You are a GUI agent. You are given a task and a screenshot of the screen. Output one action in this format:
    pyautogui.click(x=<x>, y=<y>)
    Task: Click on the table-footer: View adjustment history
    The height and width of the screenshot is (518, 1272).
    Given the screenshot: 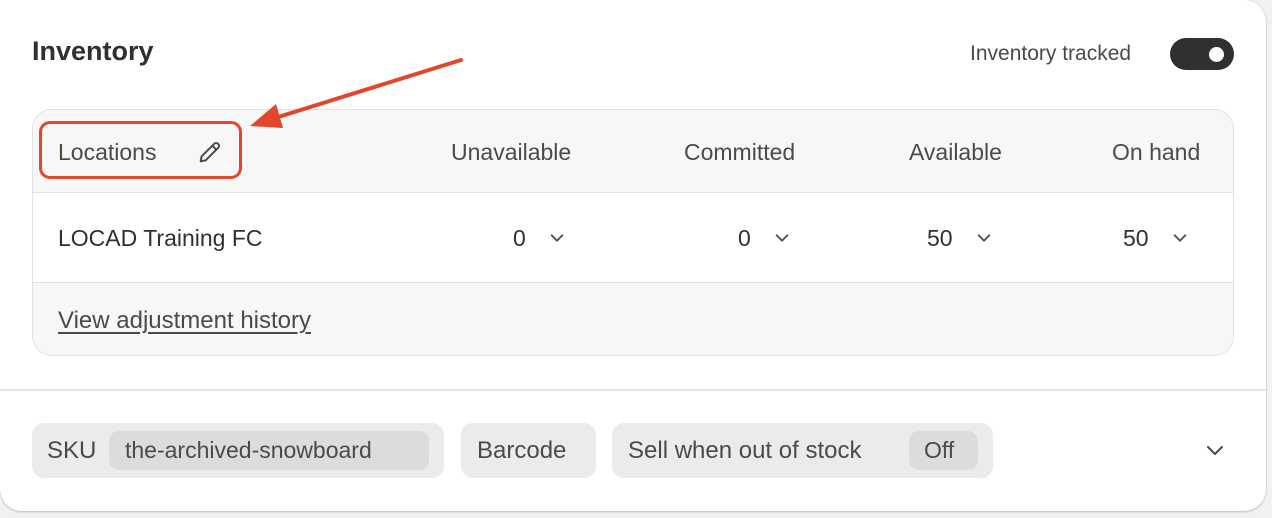 What is the action you would take?
    pyautogui.click(x=633, y=319)
    